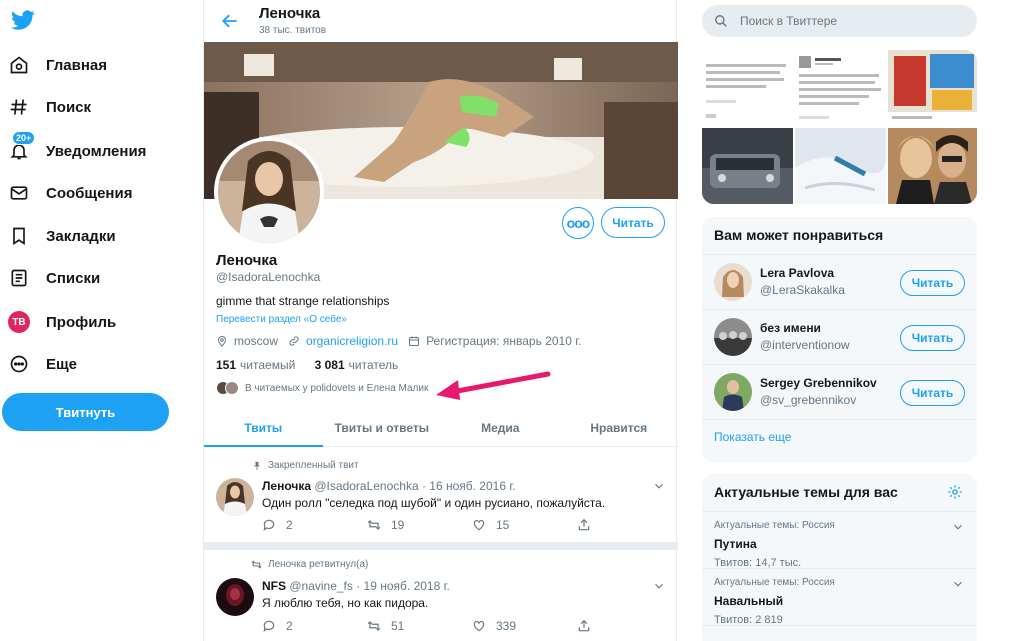 The width and height of the screenshot is (1024, 641). I want to click on tweet-button: Твитнуть, so click(85, 412).